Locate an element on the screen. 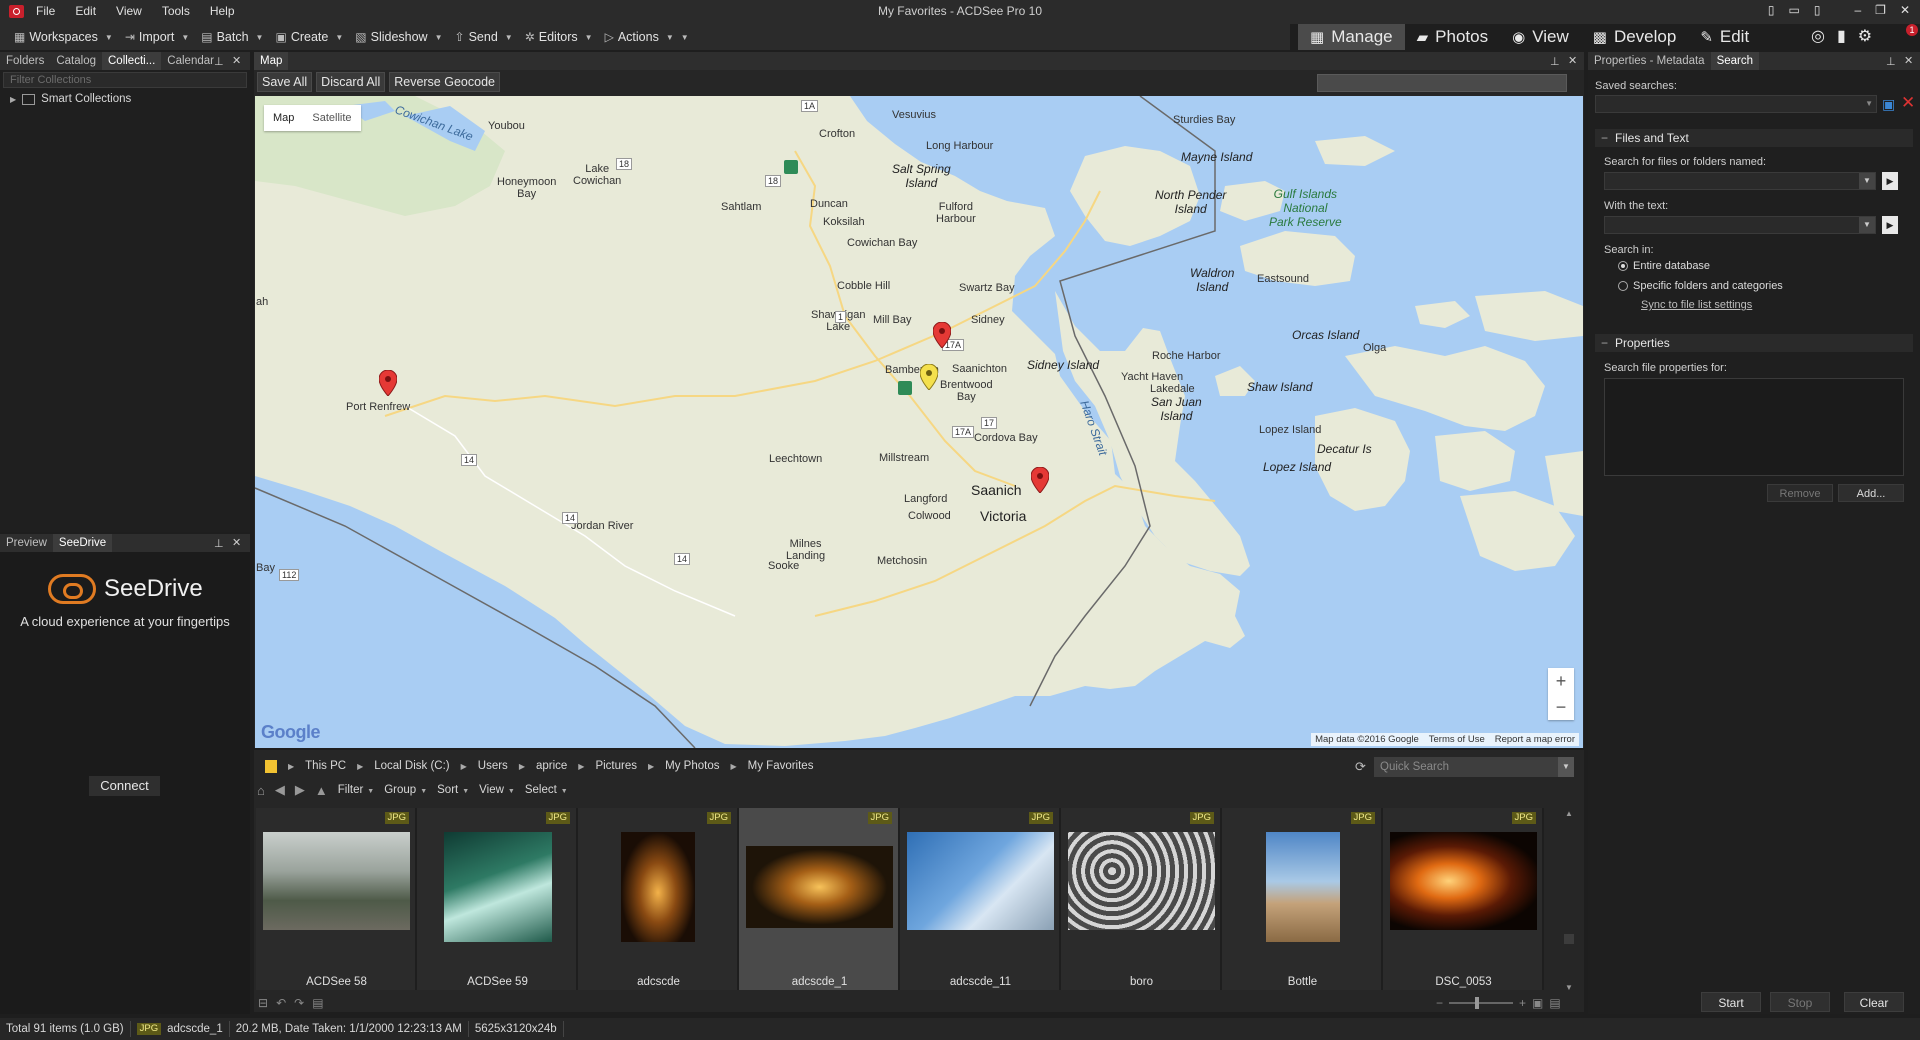 This screenshot has height=1040, width=1920. mode-develop: ▩ Develop is located at coordinates (1635, 37).